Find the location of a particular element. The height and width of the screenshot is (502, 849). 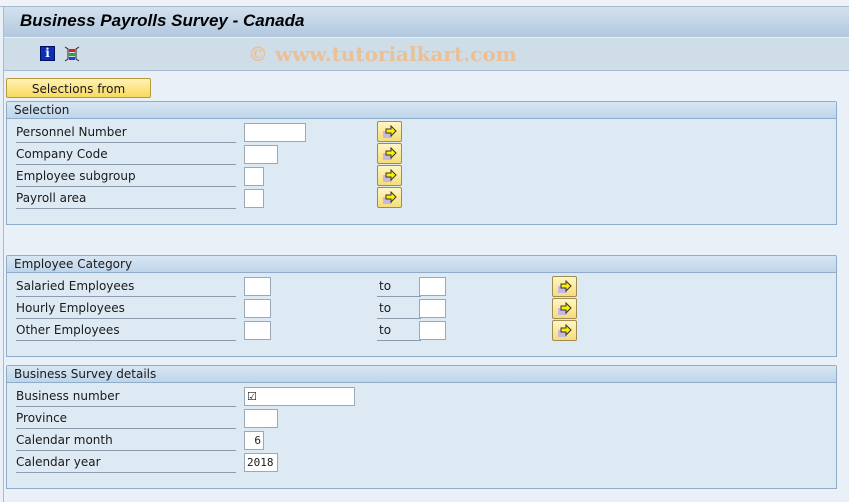

selections-from-button: Selections from is located at coordinates (78, 88).